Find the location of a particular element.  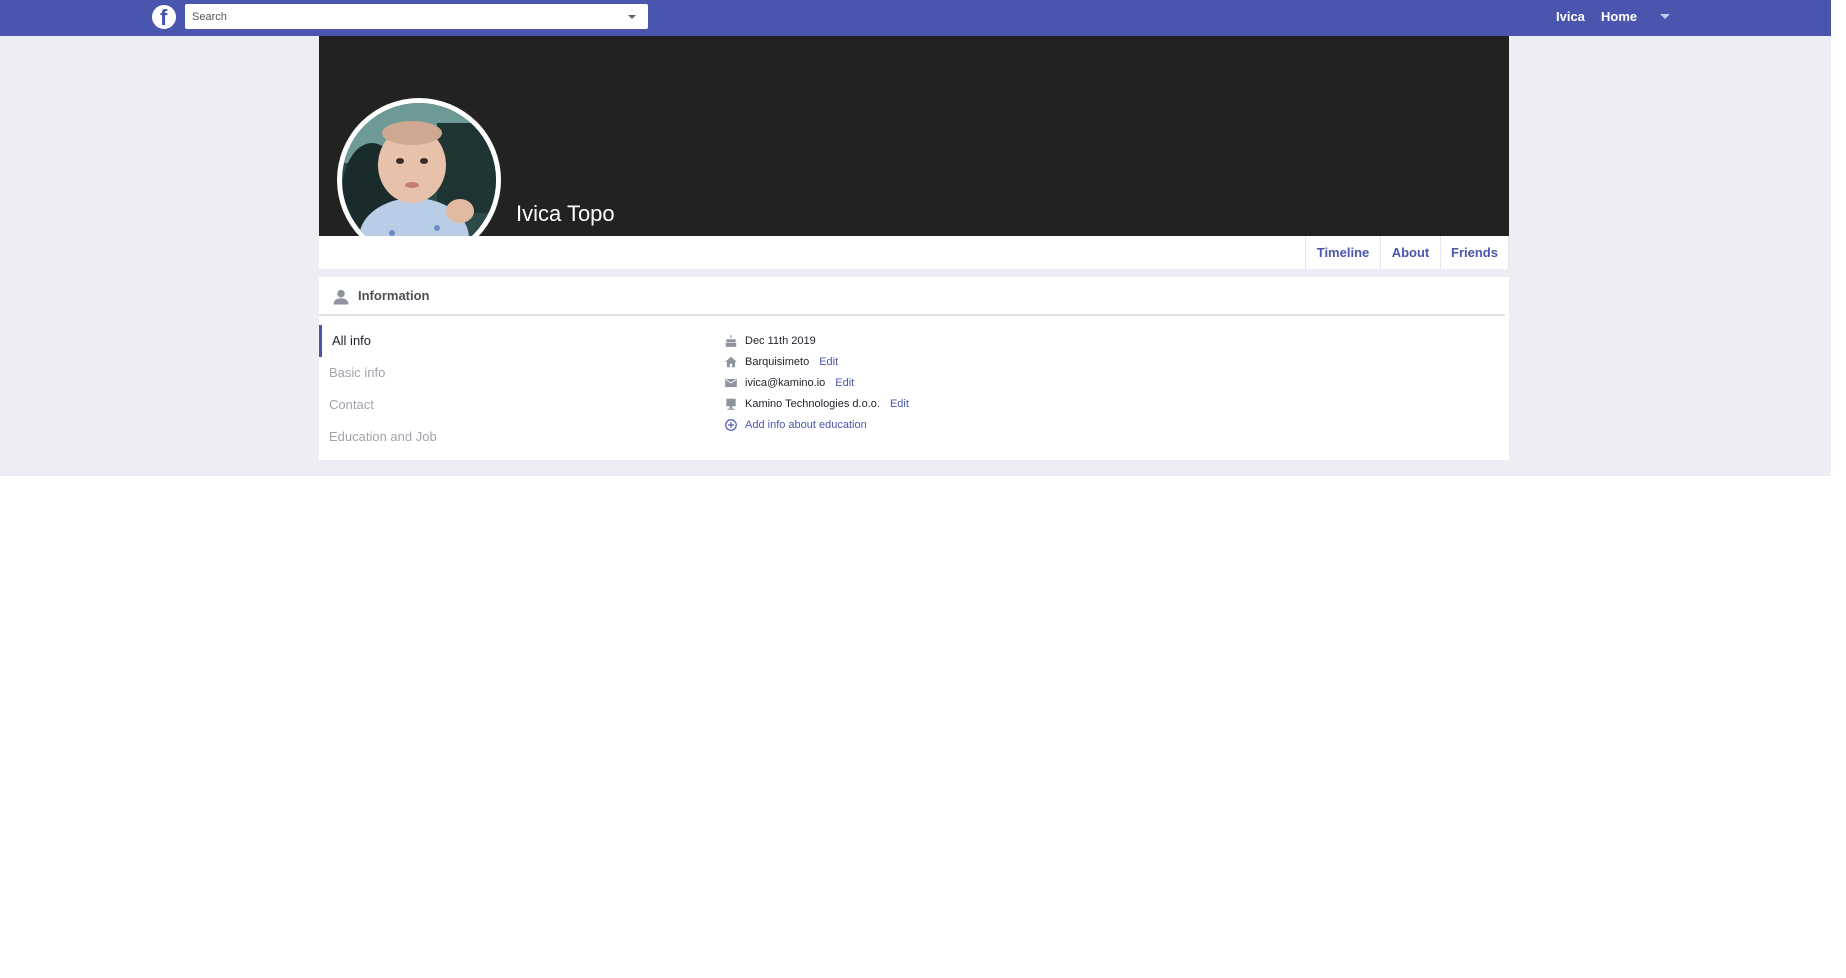

person-icon is located at coordinates (341, 297).